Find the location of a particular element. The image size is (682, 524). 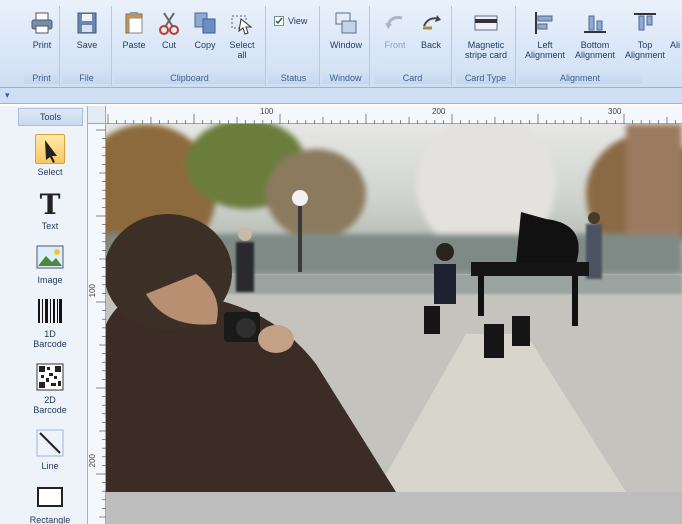

paste-button-label: Paste is located at coordinates (134, 45).